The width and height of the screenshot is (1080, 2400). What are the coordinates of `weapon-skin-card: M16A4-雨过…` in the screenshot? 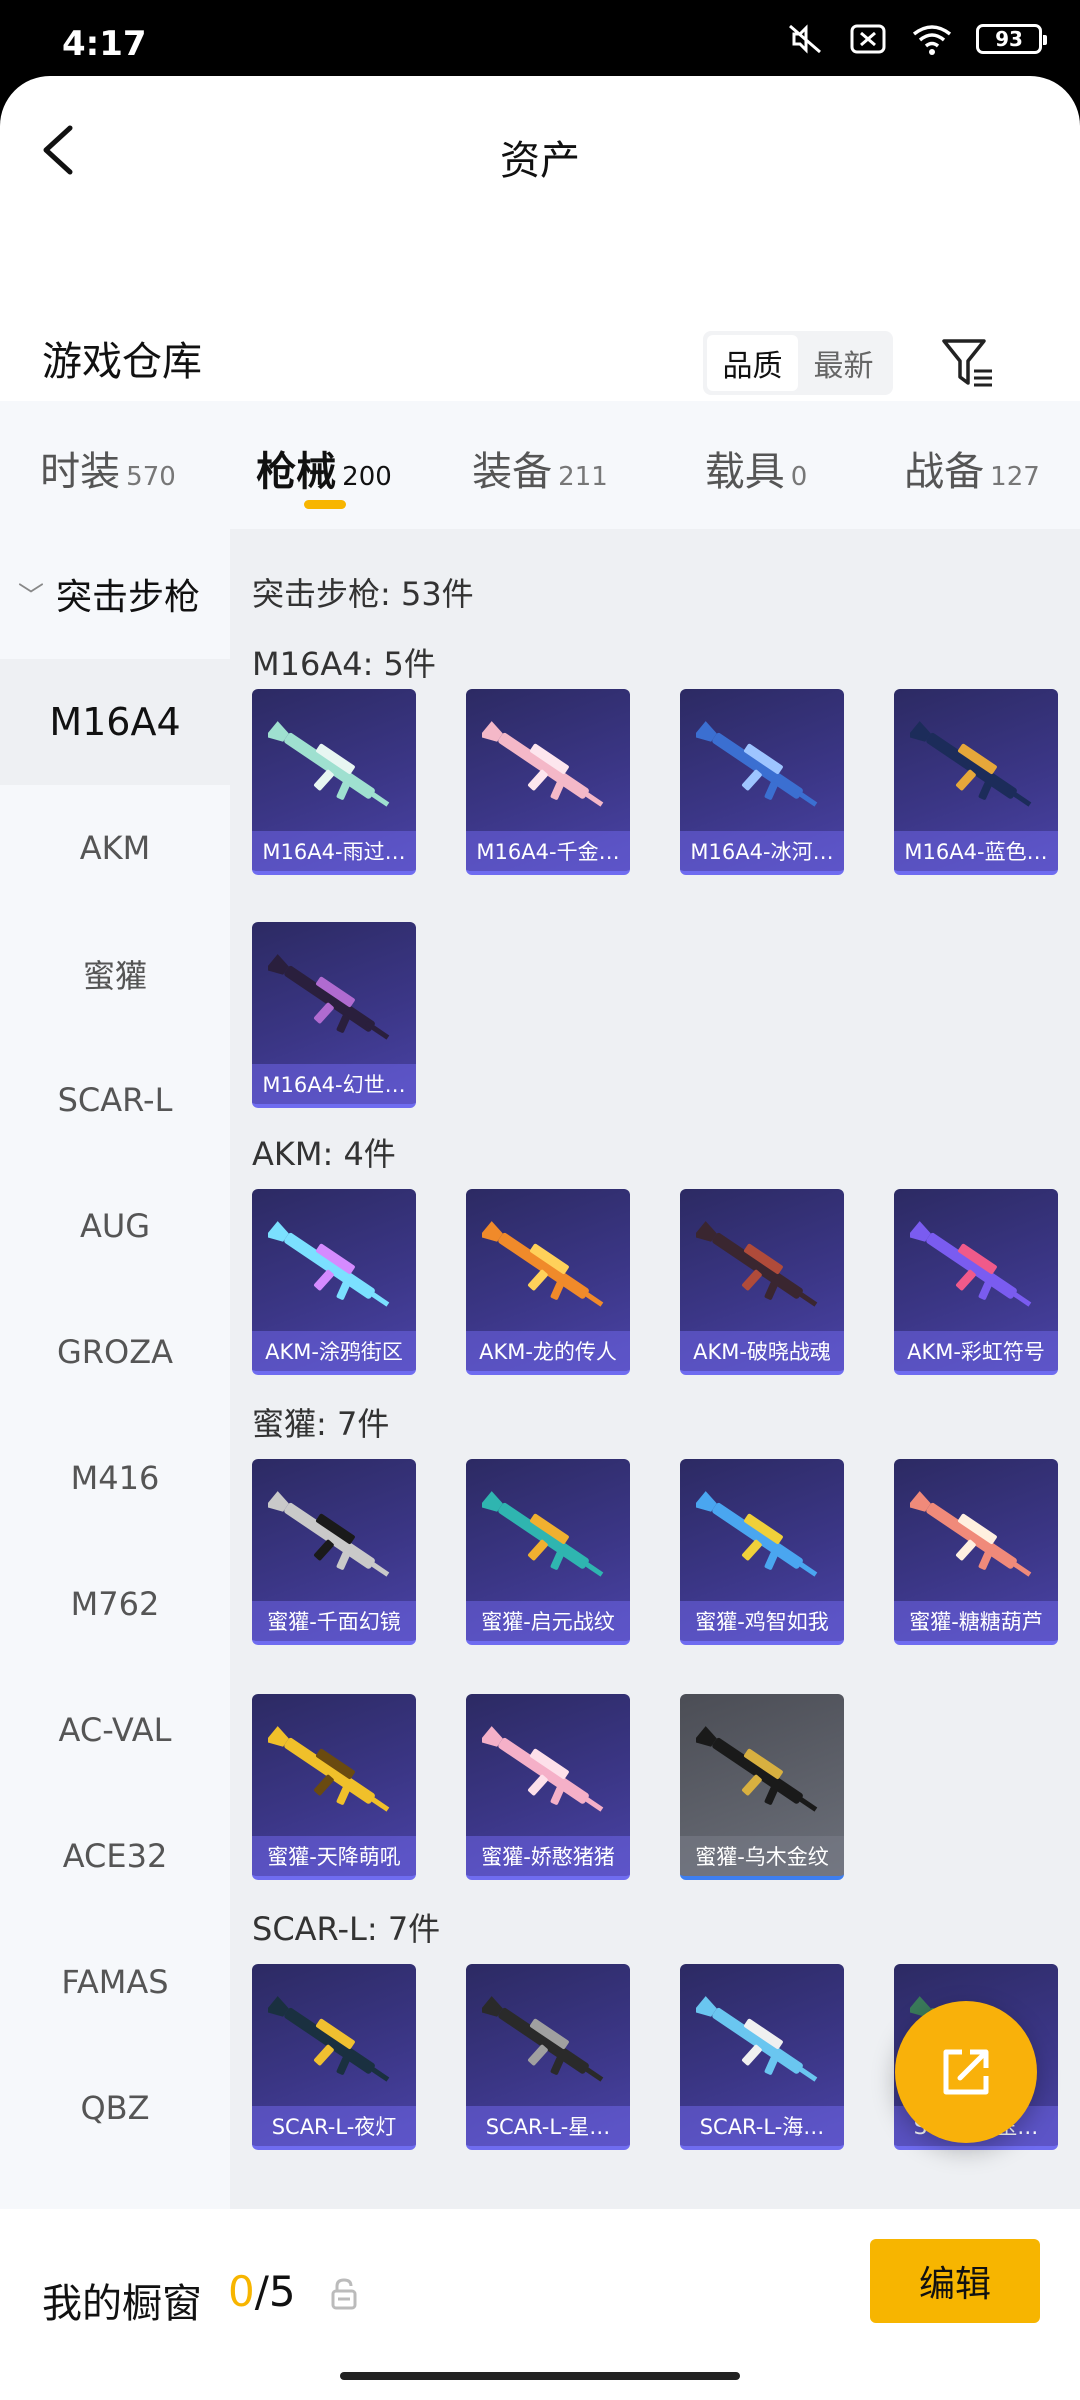 It's located at (334, 782).